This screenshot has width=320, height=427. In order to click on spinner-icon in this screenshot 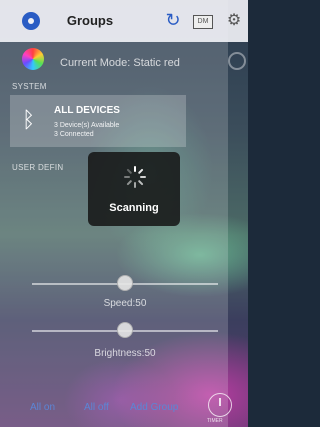, I will do `click(135, 177)`.